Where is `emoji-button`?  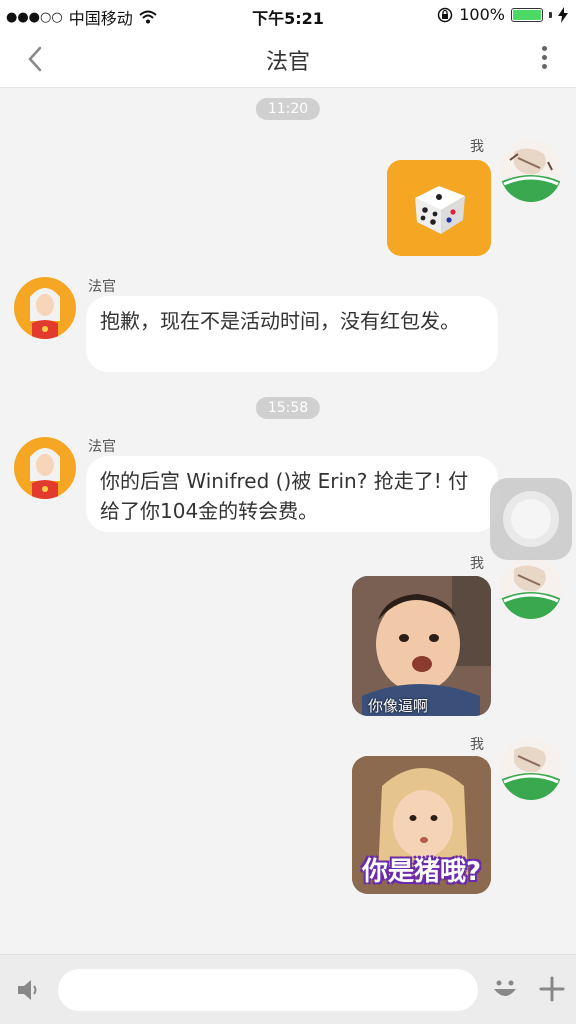
emoji-button is located at coordinates (505, 990).